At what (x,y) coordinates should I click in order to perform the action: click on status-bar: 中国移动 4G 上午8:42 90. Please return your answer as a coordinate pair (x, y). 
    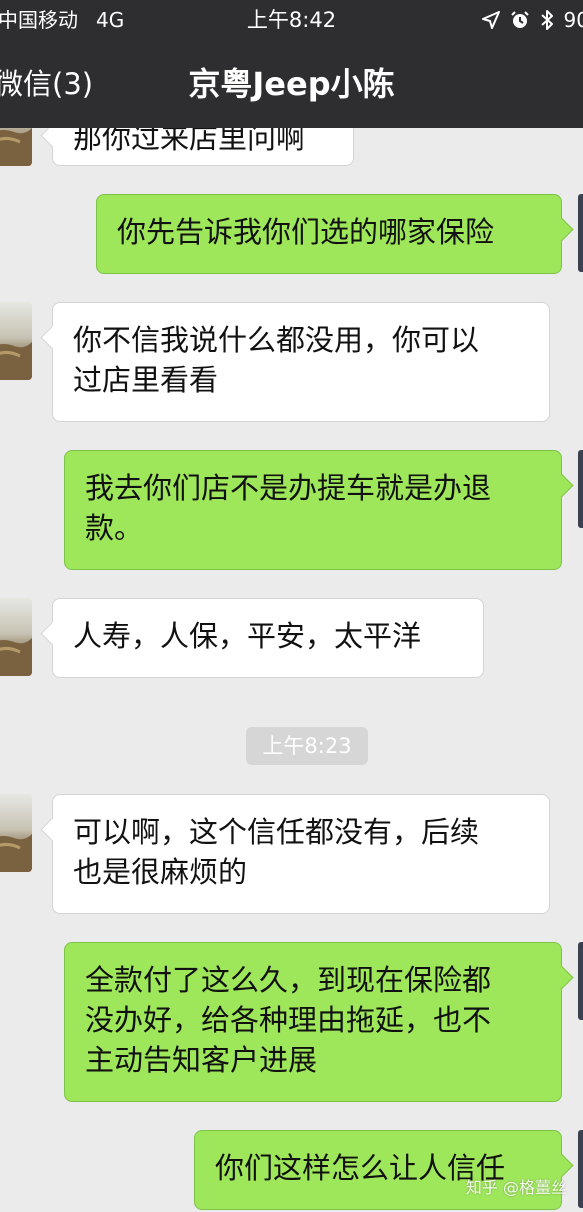
    Looking at the image, I should click on (291, 20).